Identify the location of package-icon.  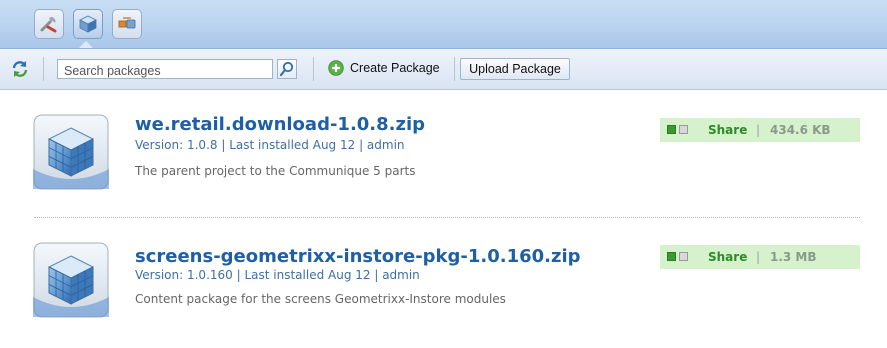
(88, 24).